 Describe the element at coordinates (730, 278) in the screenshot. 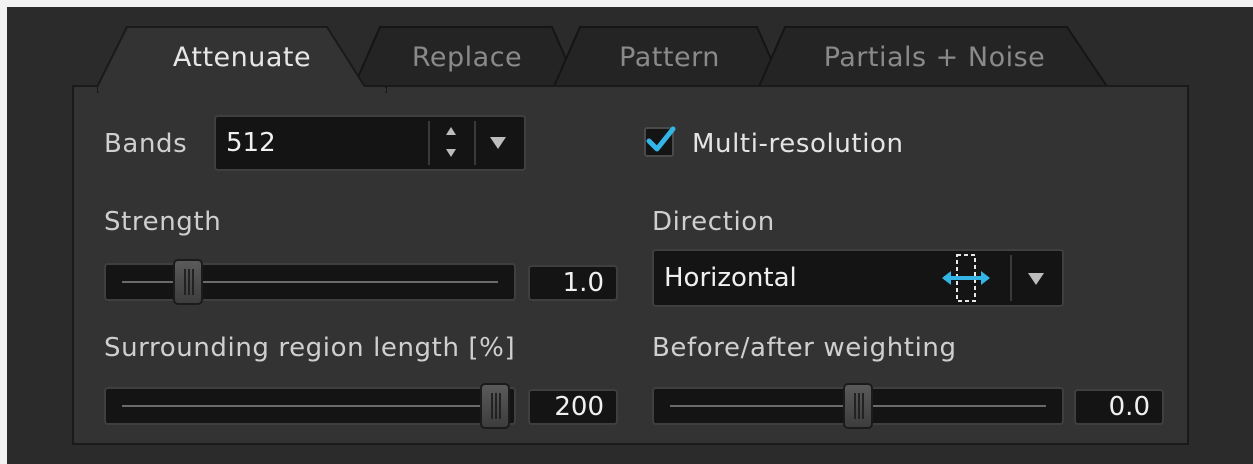

I see `direction-value: Horizontal` at that location.